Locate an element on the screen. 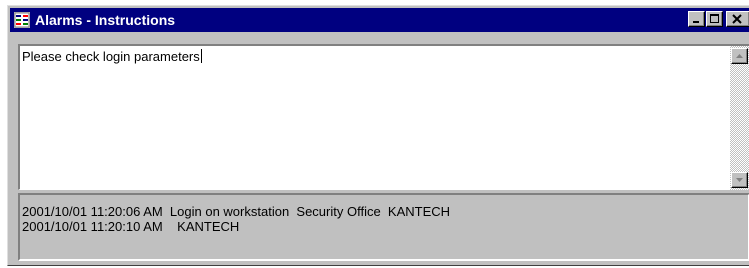  scroll-down-button is located at coordinates (739, 180).